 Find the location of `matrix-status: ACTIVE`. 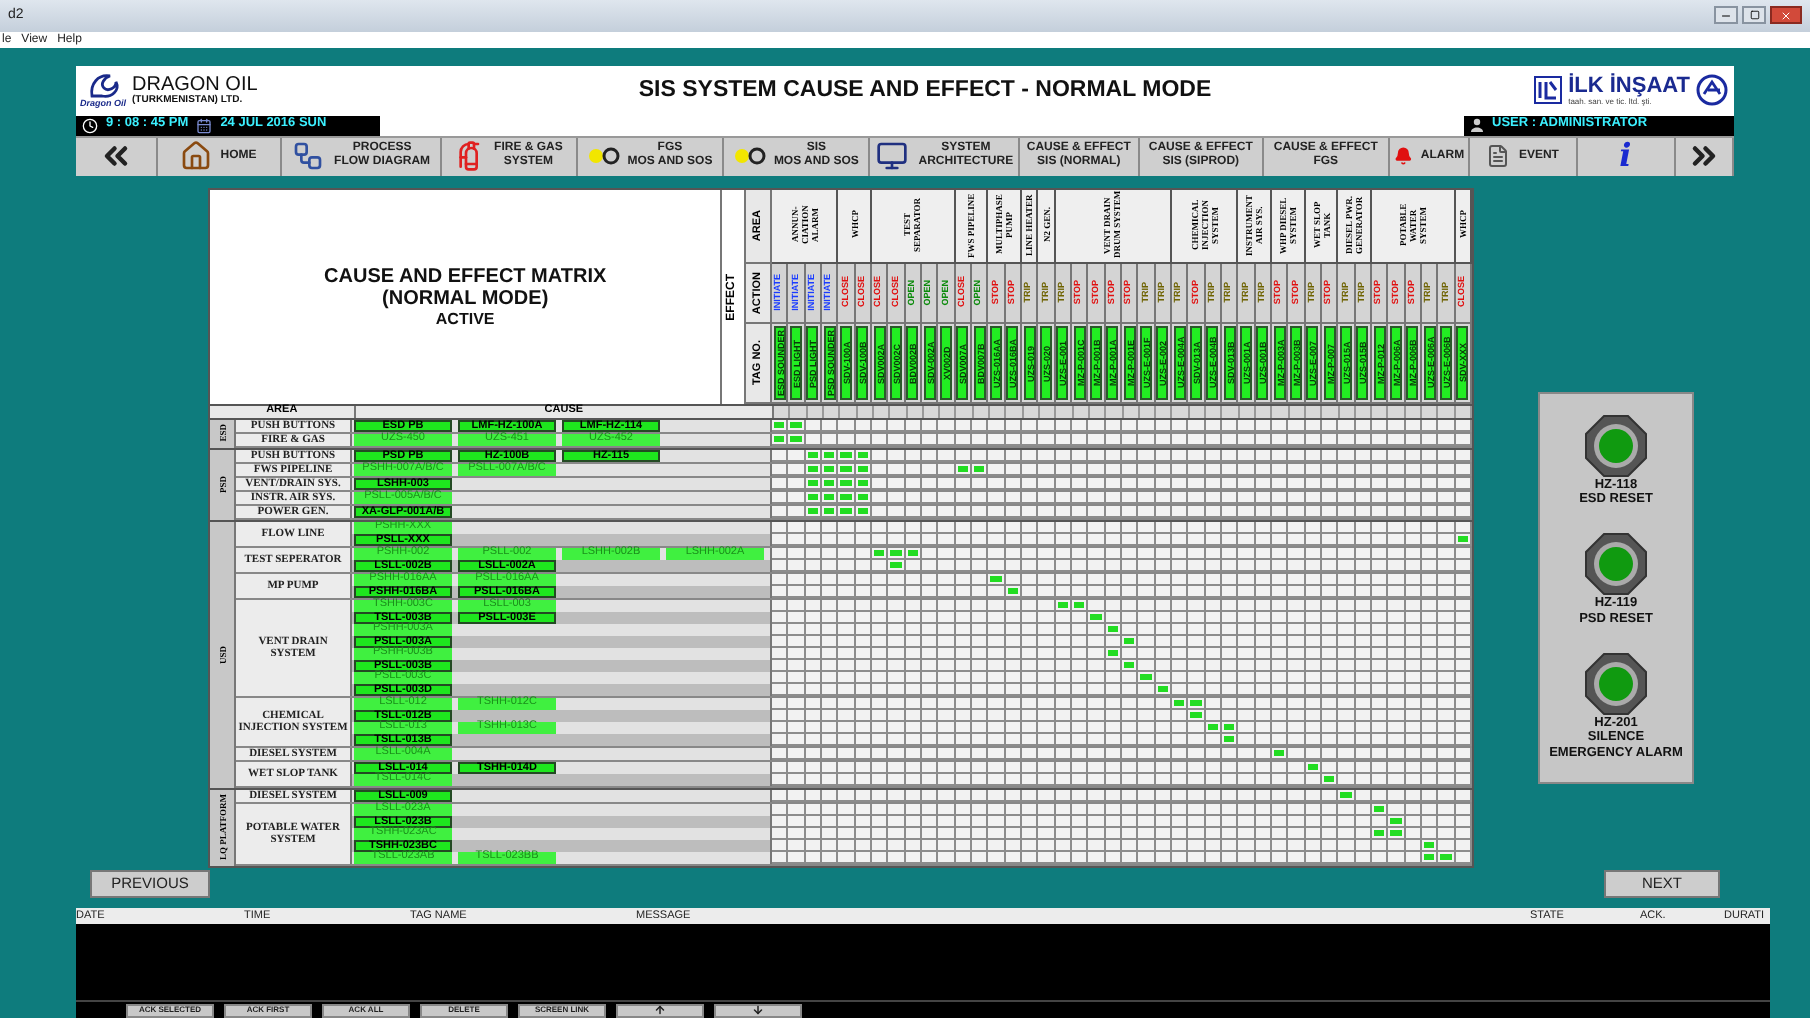

matrix-status: ACTIVE is located at coordinates (465, 319).